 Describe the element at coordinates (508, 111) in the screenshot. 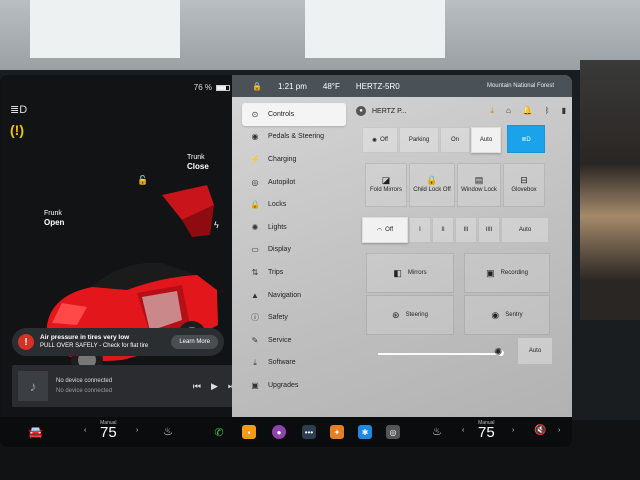

I see `home-icon: ⌂` at that location.